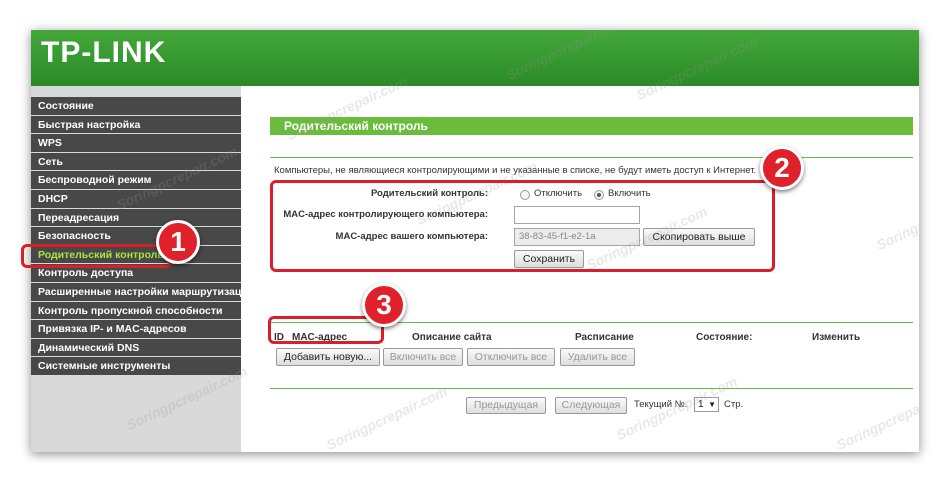 The height and width of the screenshot is (483, 950). I want to click on current-page-label: Текущий №., so click(661, 404).